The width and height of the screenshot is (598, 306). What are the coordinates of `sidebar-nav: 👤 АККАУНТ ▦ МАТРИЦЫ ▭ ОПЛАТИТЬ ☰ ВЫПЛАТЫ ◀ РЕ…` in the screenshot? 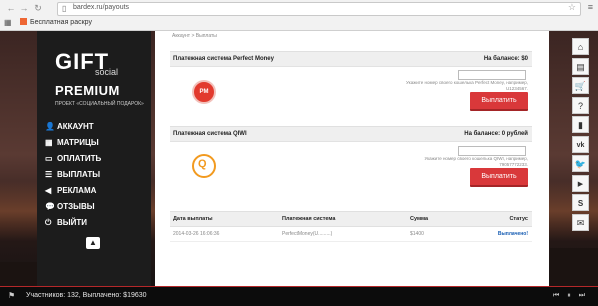 It's located at (95, 175).